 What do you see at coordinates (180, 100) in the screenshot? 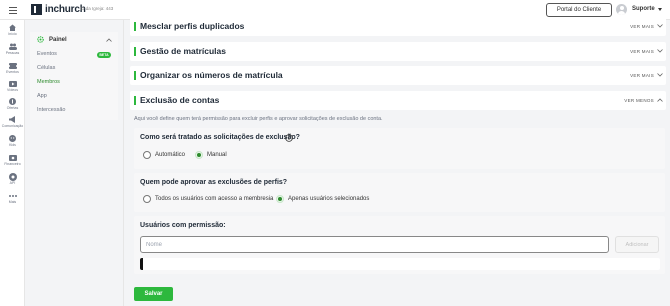
I see `section-title: Exclusão de contas` at bounding box center [180, 100].